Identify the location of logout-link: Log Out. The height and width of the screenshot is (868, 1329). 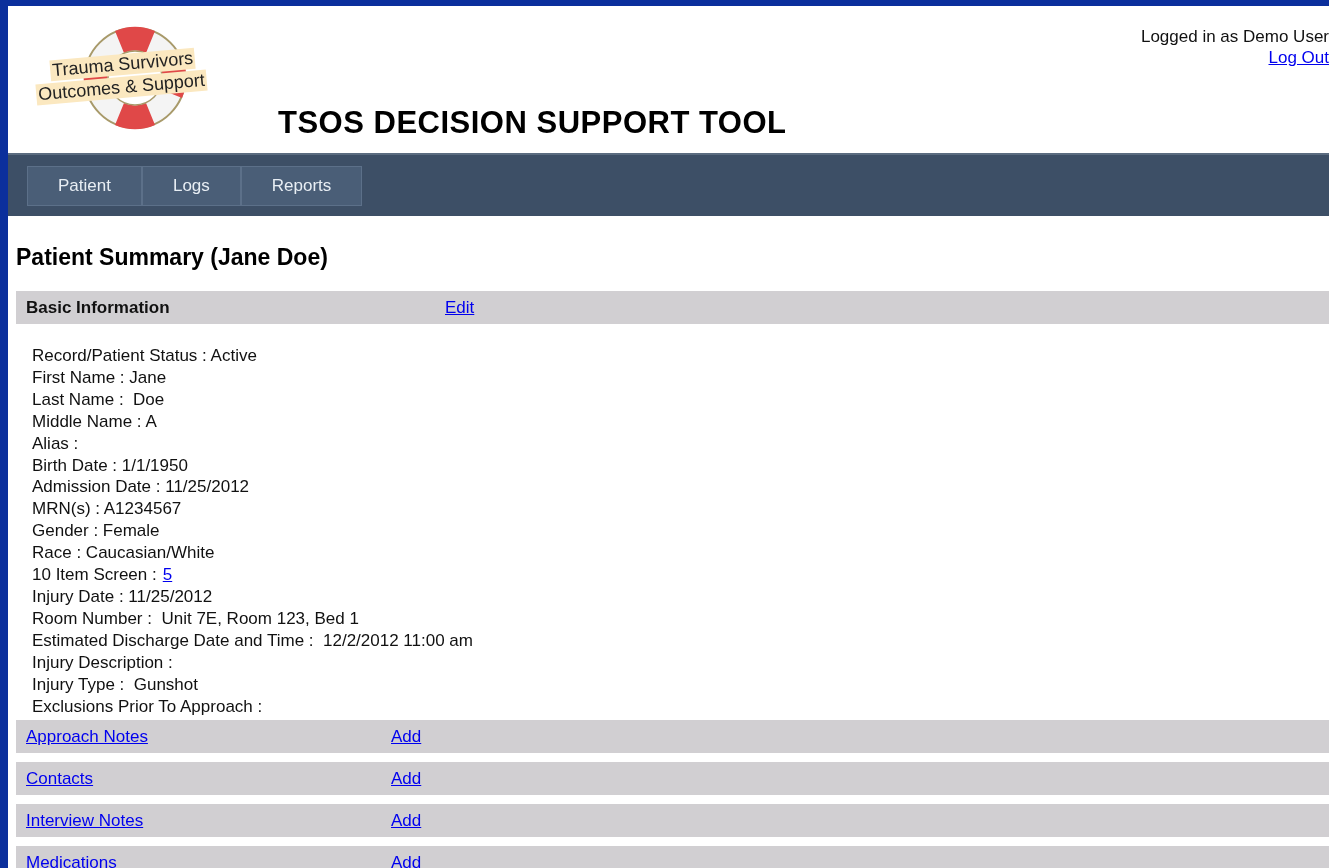
(1298, 57).